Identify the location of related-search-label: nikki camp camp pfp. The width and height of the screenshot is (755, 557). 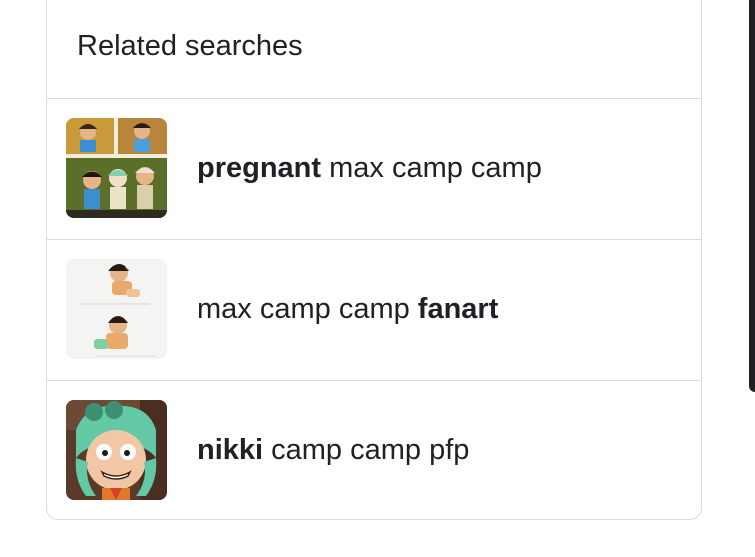
(333, 450).